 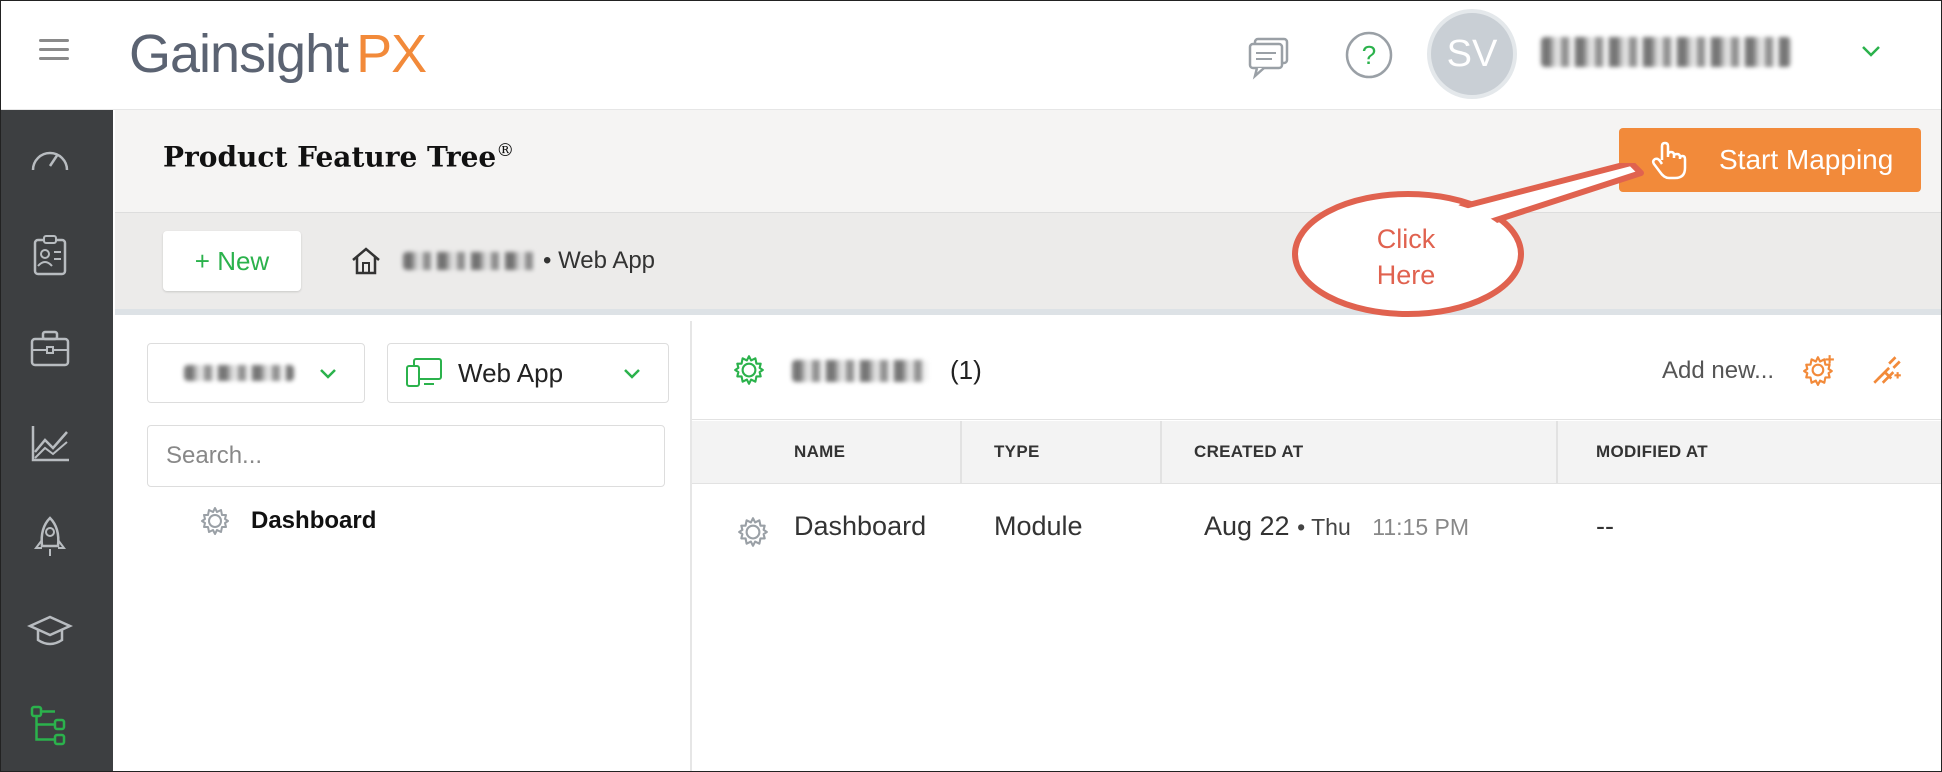 What do you see at coordinates (1038, 526) in the screenshot?
I see `row-type: Module` at bounding box center [1038, 526].